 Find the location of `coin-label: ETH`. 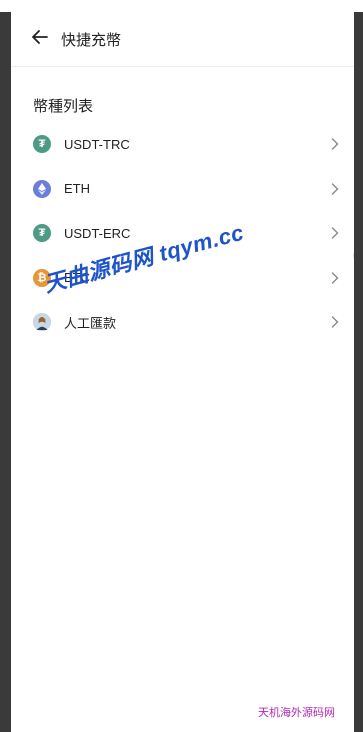

coin-label: ETH is located at coordinates (77, 189).